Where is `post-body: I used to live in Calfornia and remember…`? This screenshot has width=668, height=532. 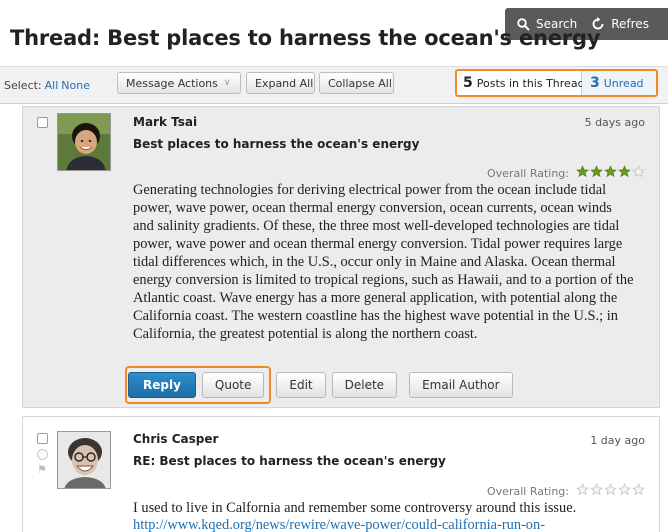 post-body: I used to live in Calfornia and remember… is located at coordinates (355, 508).